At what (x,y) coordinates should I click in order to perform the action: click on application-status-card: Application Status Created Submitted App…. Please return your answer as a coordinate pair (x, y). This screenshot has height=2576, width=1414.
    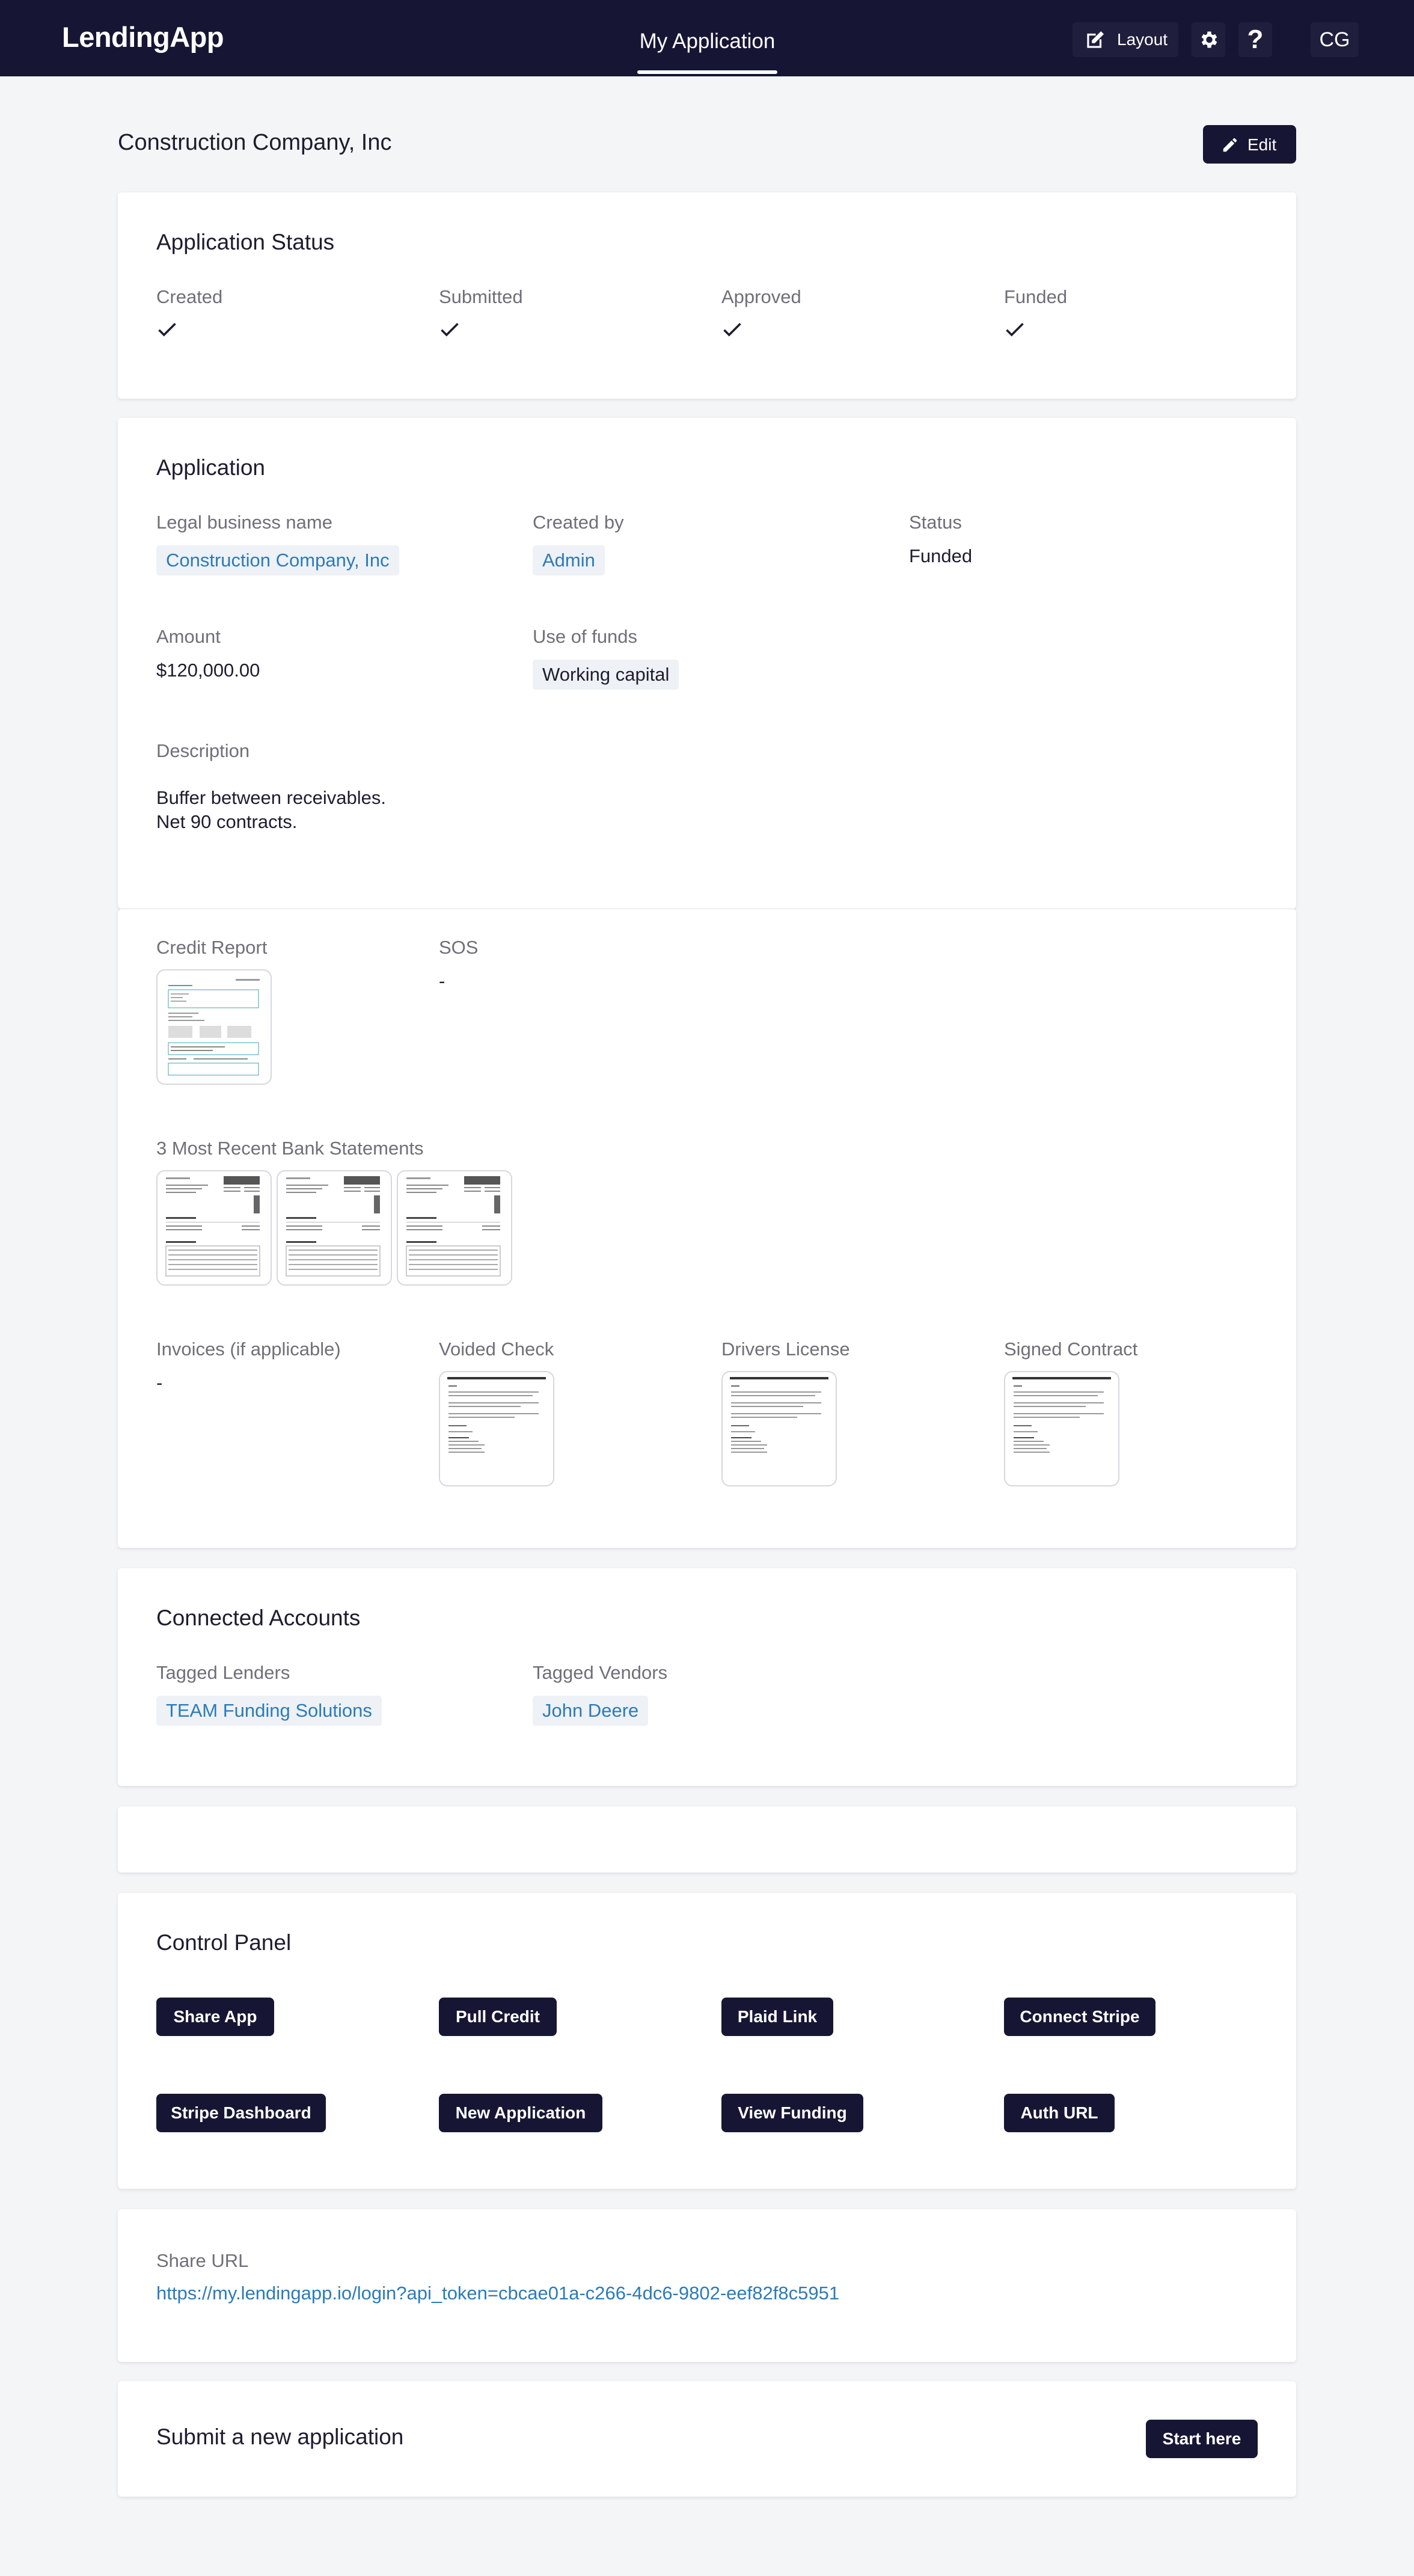
    Looking at the image, I should click on (707, 295).